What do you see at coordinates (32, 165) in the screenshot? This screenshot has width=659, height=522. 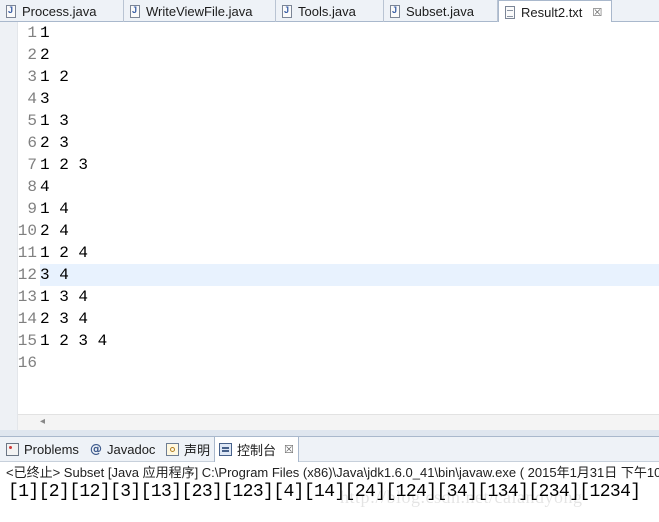 I see `line-number: 7` at bounding box center [32, 165].